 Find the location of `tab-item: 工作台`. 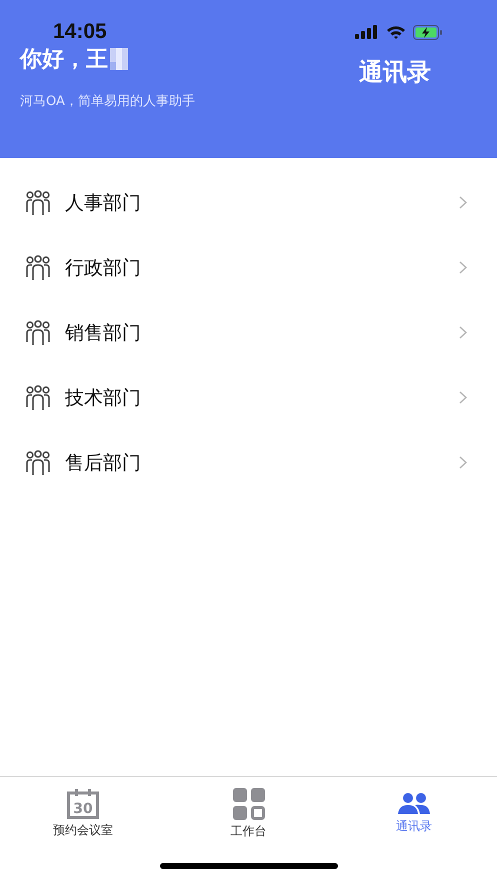

tab-item: 工作台 is located at coordinates (249, 814).